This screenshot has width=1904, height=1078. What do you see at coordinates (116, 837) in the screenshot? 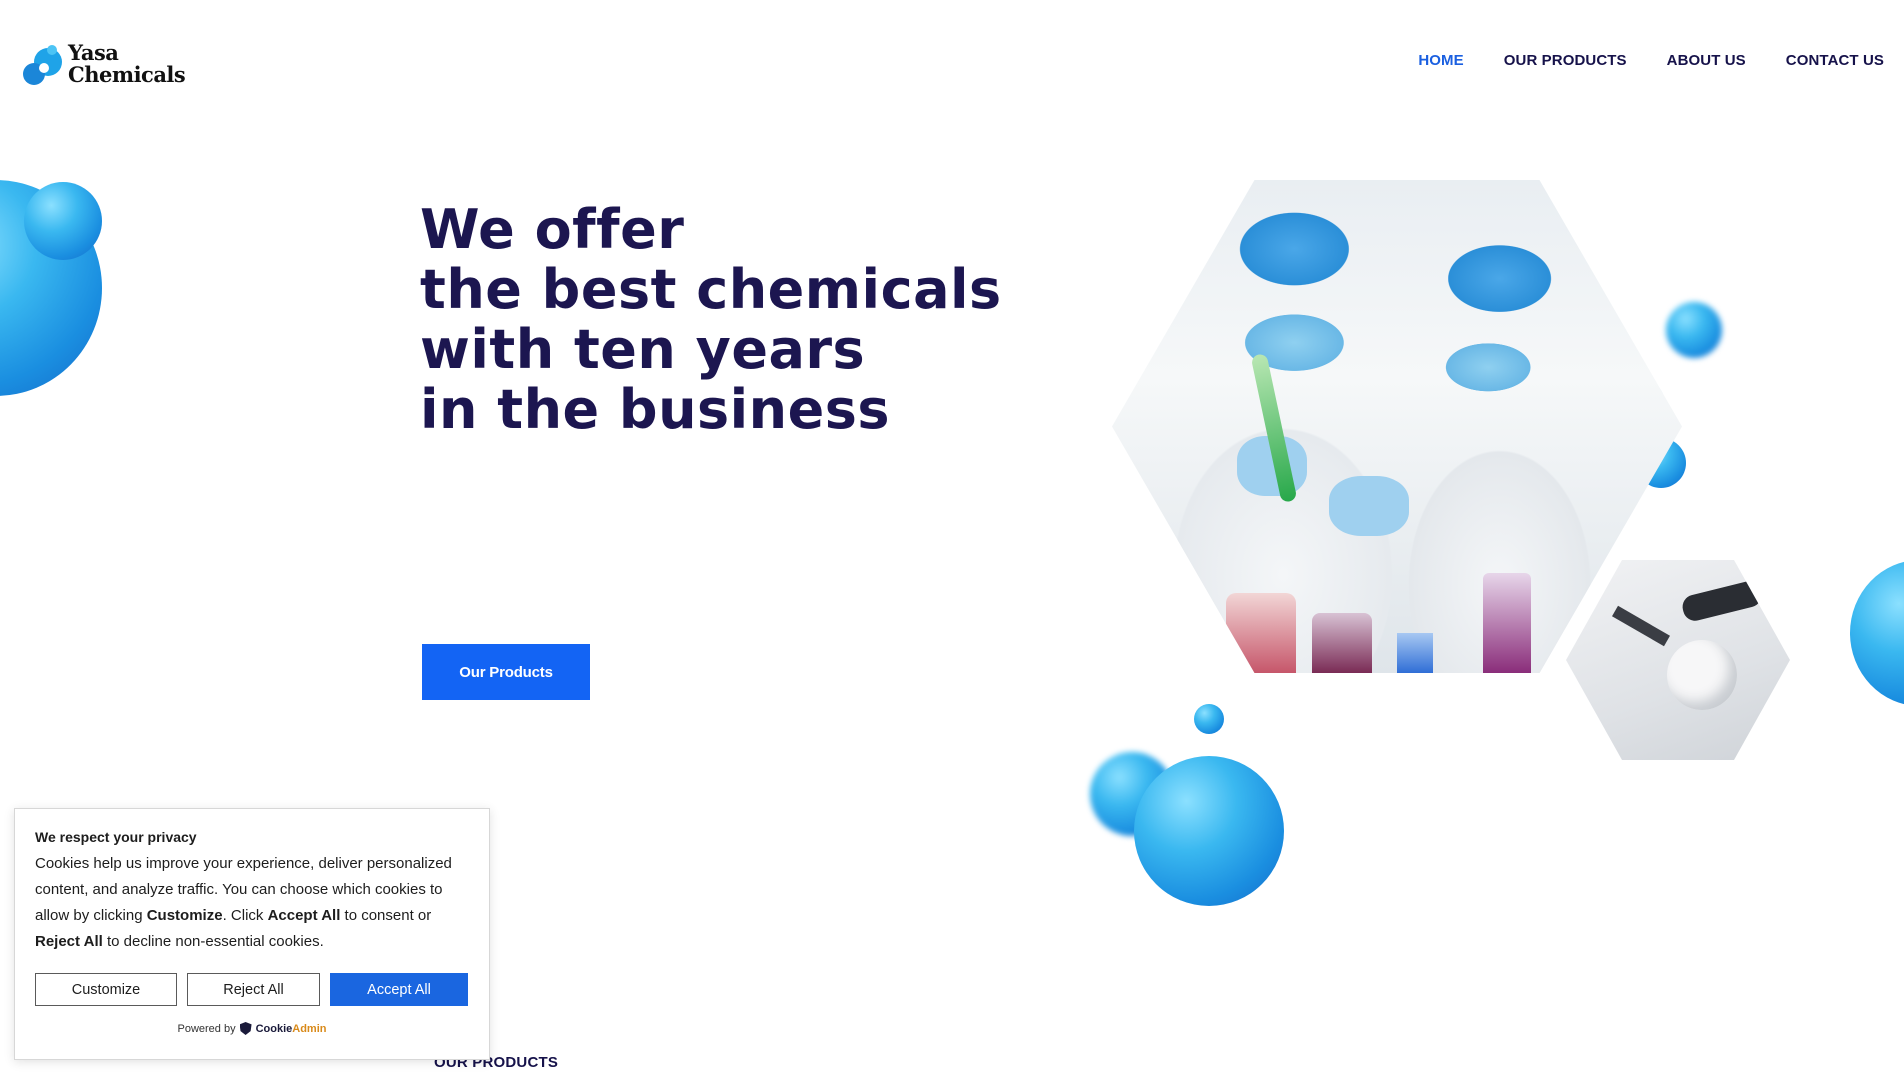
I see `cookie-banner-title: We respect your privacy` at bounding box center [116, 837].